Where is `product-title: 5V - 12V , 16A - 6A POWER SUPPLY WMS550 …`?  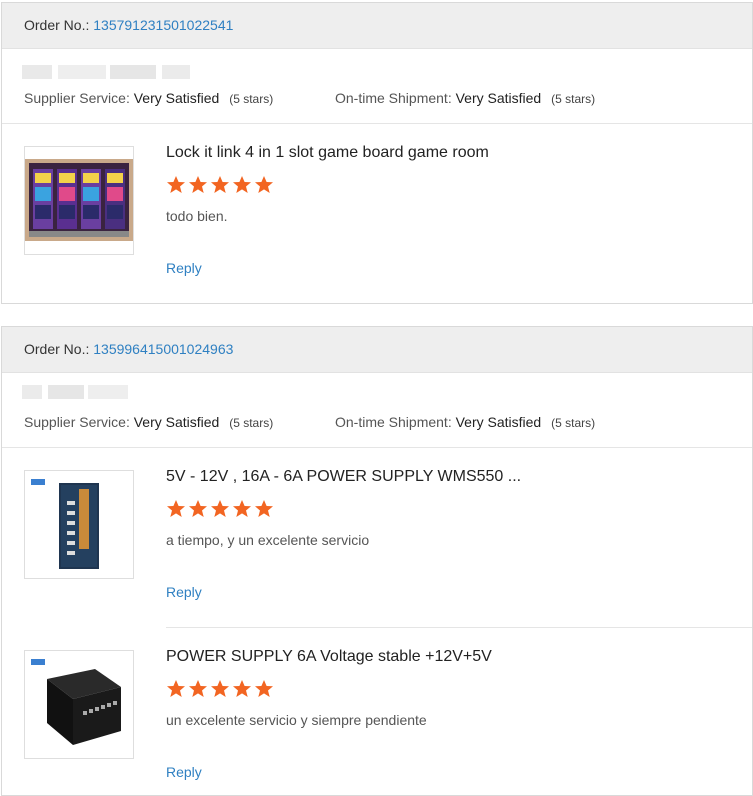
product-title: 5V - 12V , 16A - 6A POWER SUPPLY WMS550 … is located at coordinates (343, 477).